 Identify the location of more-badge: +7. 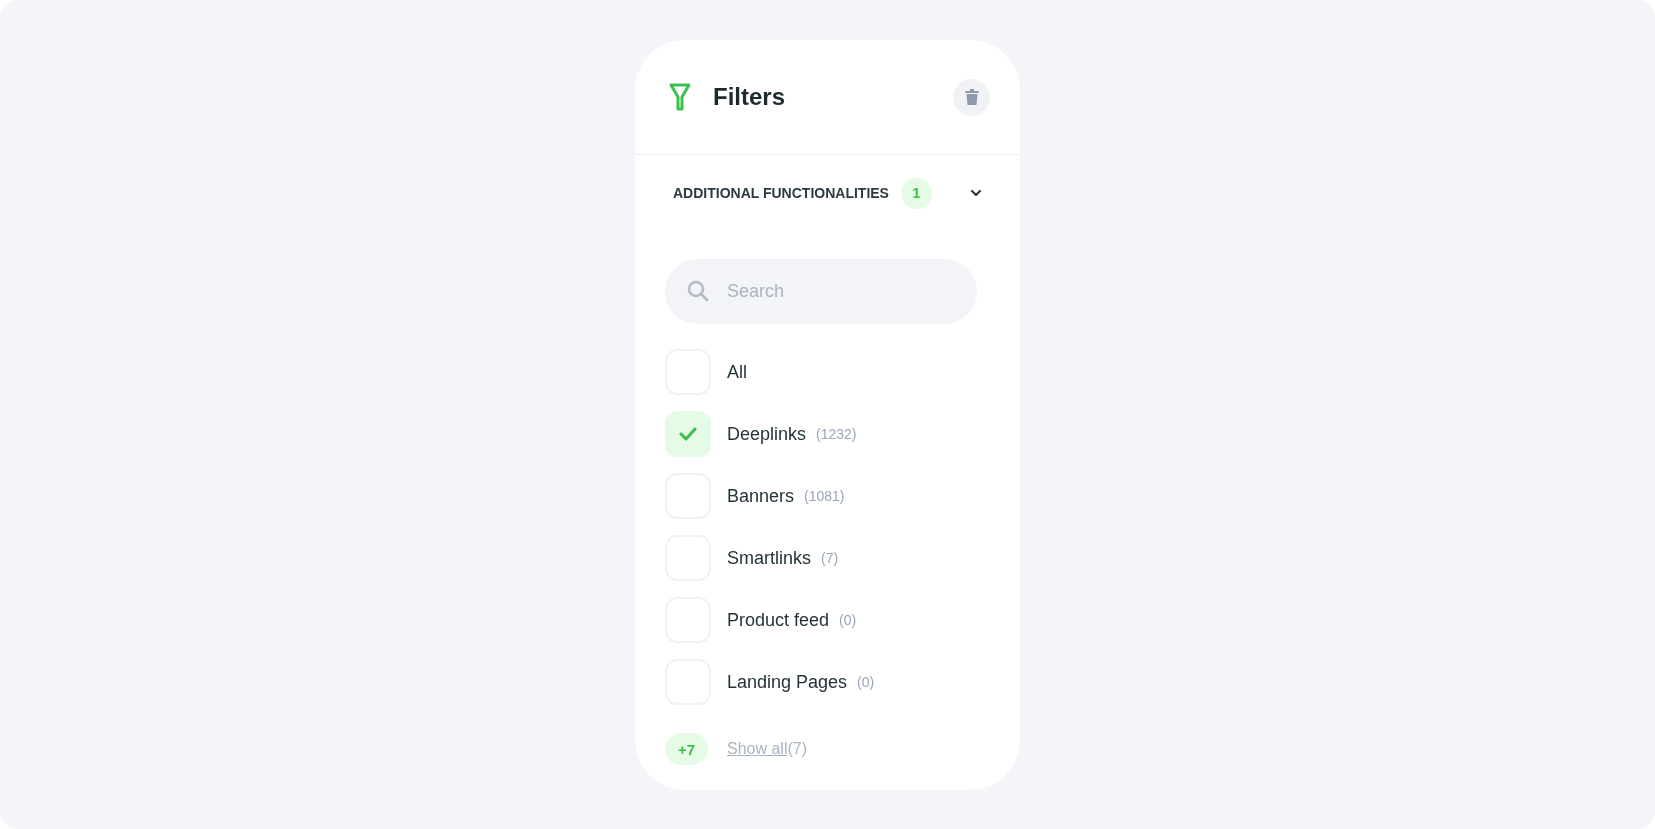
(686, 749).